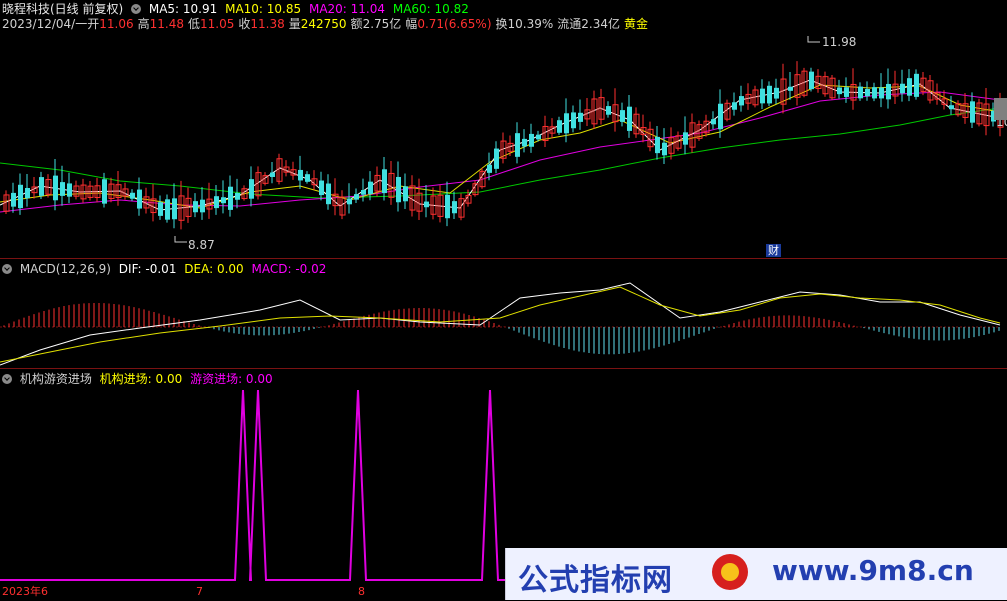 This screenshot has width=1007, height=601. Describe the element at coordinates (231, 379) in the screenshot. I see `indicator-hot: 游资进场: 0.00` at that location.